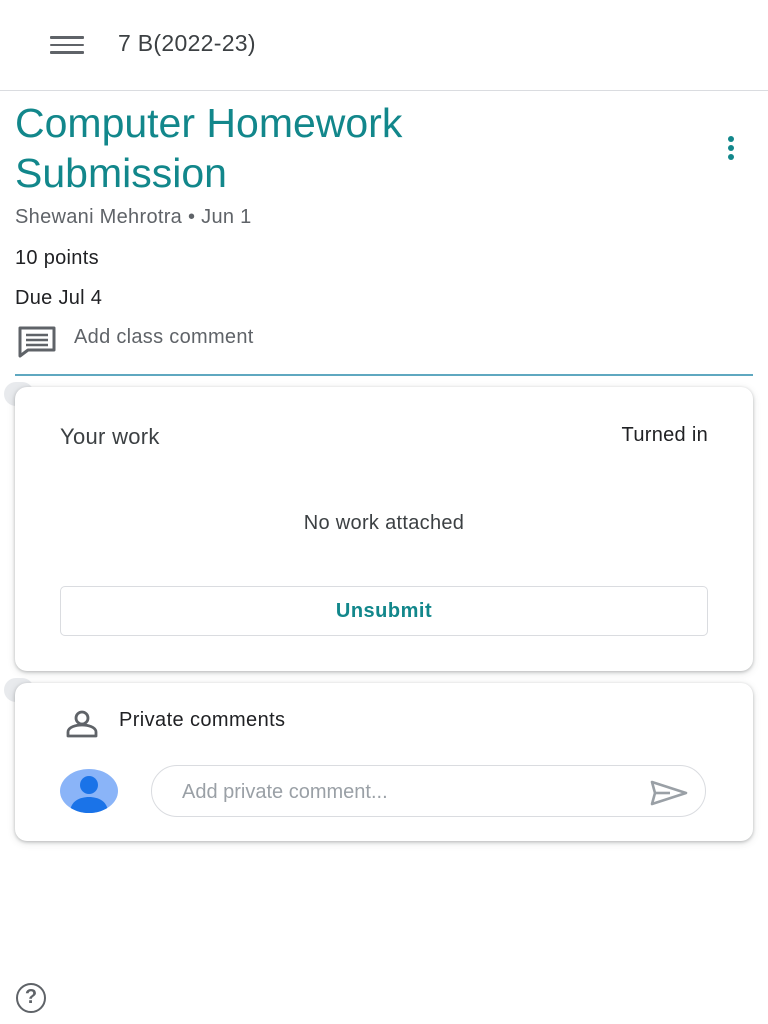 Image resolution: width=768 pixels, height=1024 pixels. I want to click on help-icon: ?, so click(31, 998).